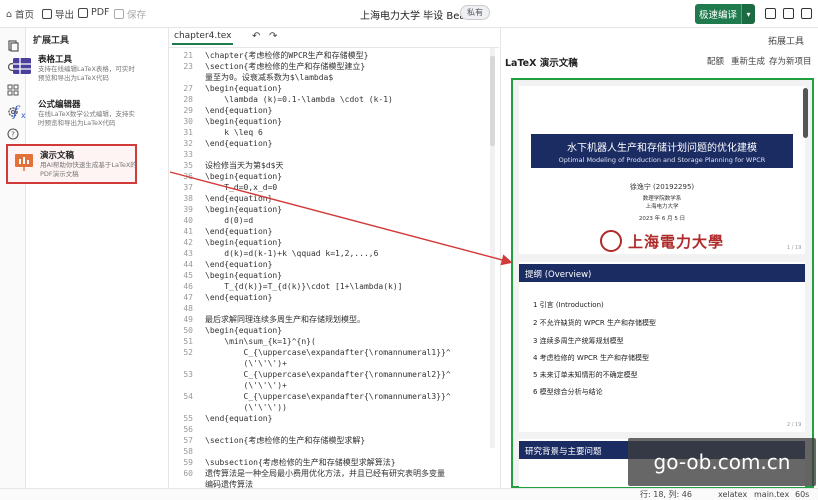  I want to click on table-tool-item: 表格工具 支持在线编辑LaTeX表格，可实时预览和导出为LaTeX代码, so click(71, 70).